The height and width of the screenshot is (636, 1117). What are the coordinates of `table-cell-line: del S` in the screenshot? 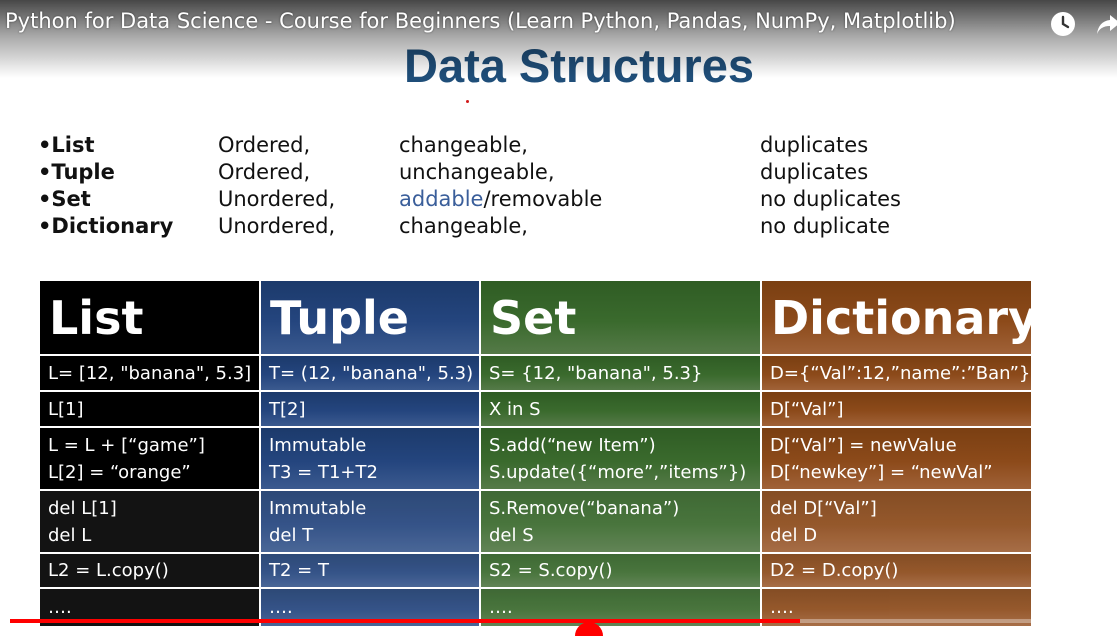 It's located at (511, 535).